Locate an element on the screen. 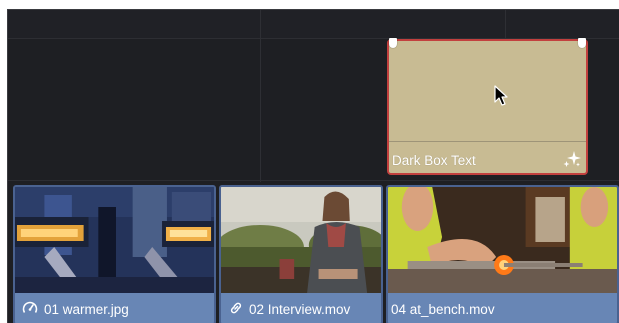  clip-label-bar: 02 Interview.mov is located at coordinates (301, 308).